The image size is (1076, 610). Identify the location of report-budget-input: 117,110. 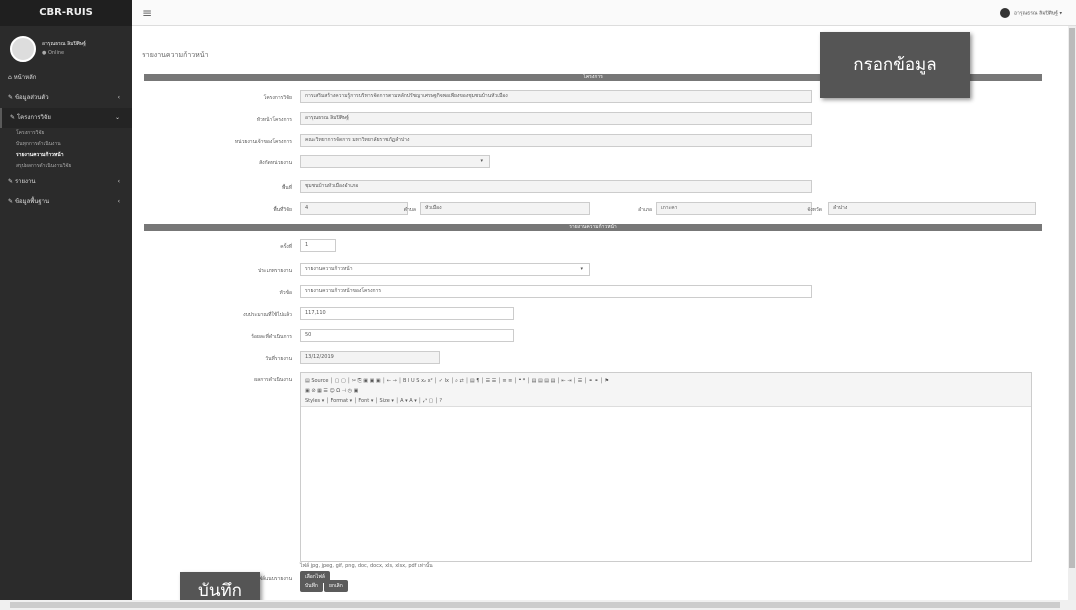
(407, 313).